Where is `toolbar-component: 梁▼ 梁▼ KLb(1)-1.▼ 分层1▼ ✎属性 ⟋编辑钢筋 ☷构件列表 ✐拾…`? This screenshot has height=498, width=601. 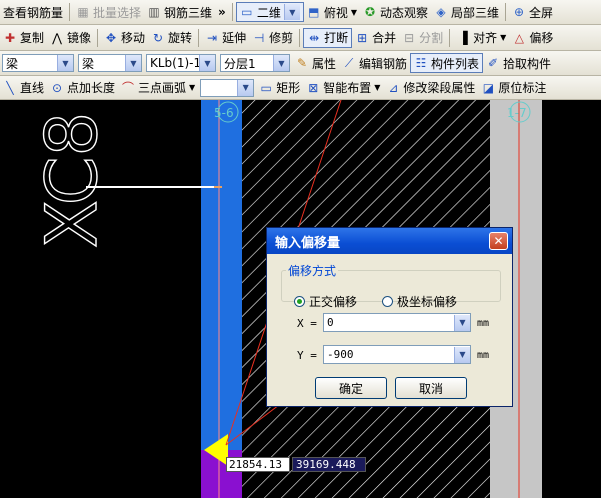 toolbar-component: 梁▼ 梁▼ KLb(1)-1.▼ 分层1▼ ✎属性 ⟋编辑钢筋 ☷构件列表 ✐拾… is located at coordinates (300, 63).